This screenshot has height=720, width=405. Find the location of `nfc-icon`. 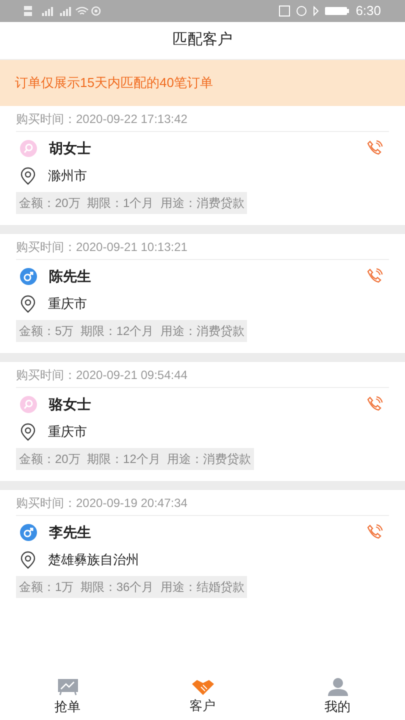

nfc-icon is located at coordinates (284, 11).